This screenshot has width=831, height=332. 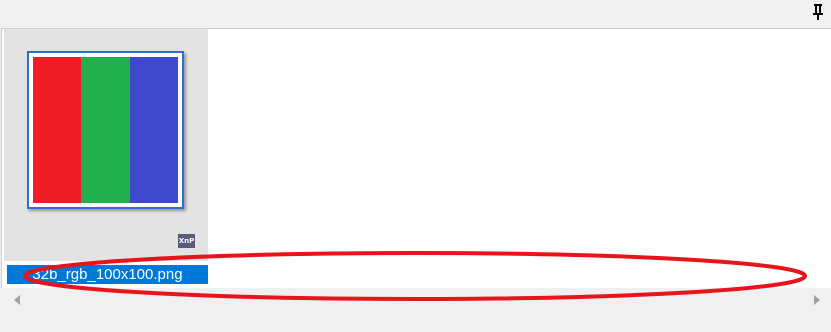 I want to click on thumbnail-stripe-blue, so click(x=153, y=130).